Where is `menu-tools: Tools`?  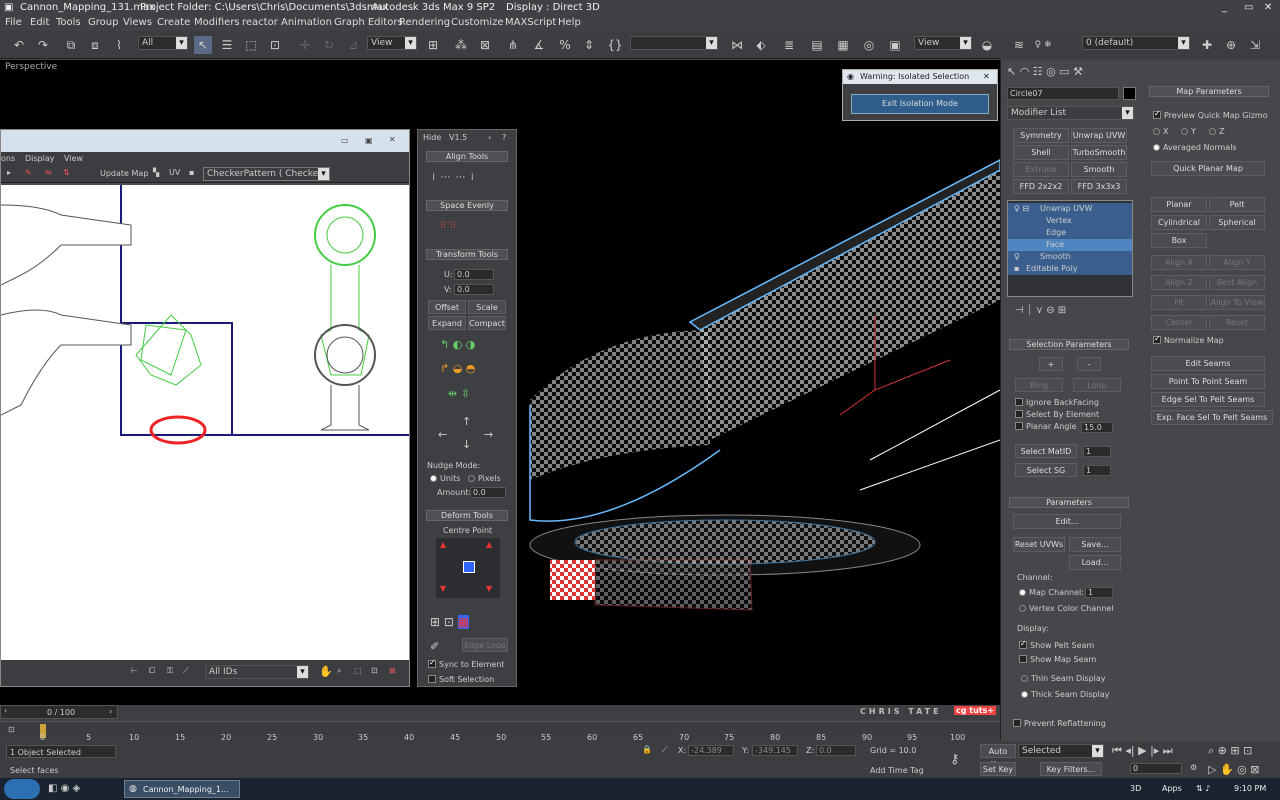
menu-tools: Tools is located at coordinates (68, 22).